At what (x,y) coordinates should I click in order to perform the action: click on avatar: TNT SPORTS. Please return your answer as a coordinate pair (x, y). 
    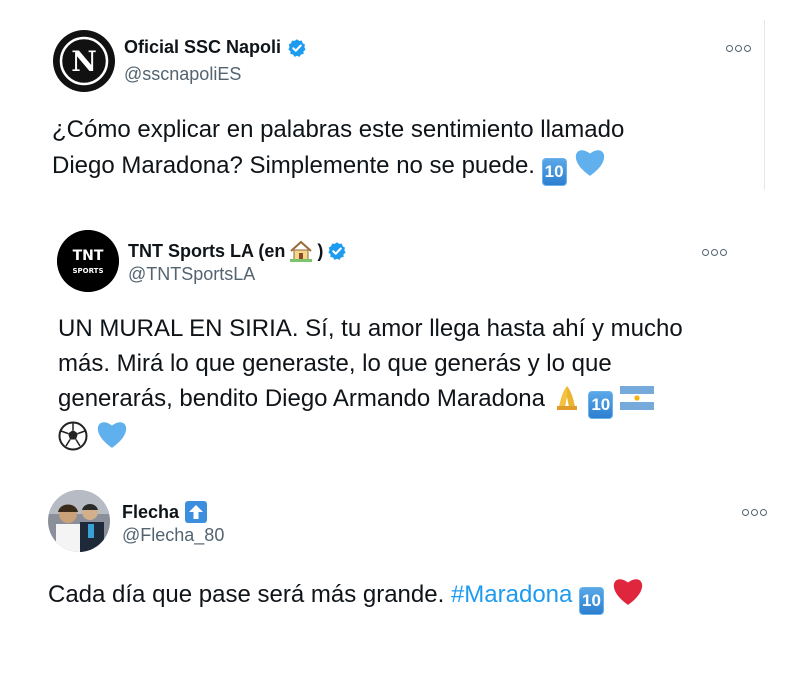
    Looking at the image, I should click on (88, 261).